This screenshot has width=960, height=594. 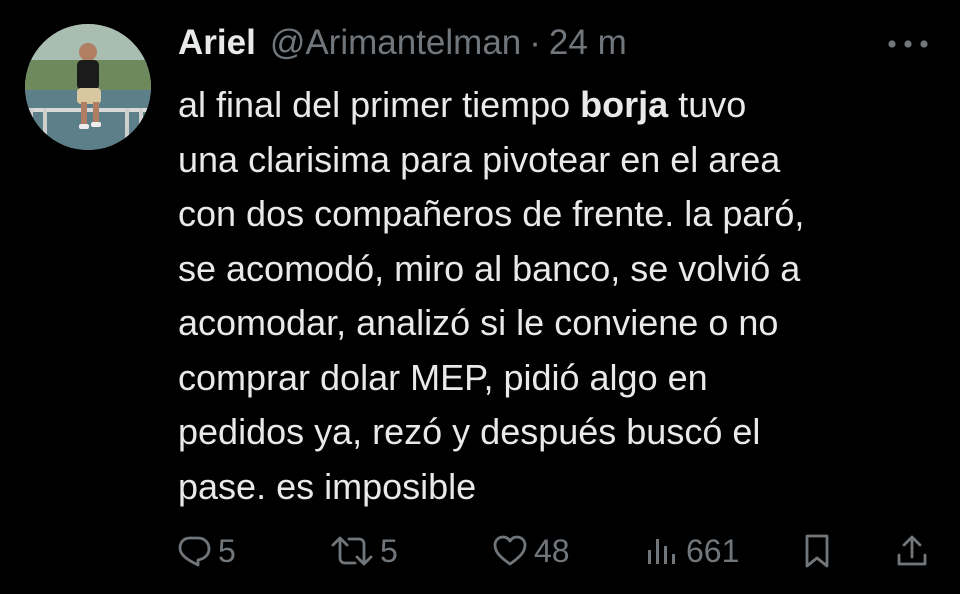 I want to click on retweet-icon, so click(x=352, y=551).